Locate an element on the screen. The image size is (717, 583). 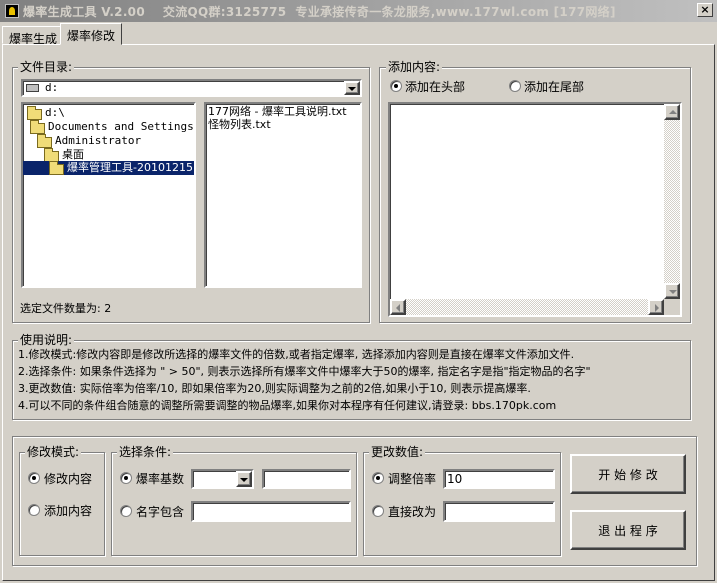
file-item: 怪物列表.txt is located at coordinates (239, 124).